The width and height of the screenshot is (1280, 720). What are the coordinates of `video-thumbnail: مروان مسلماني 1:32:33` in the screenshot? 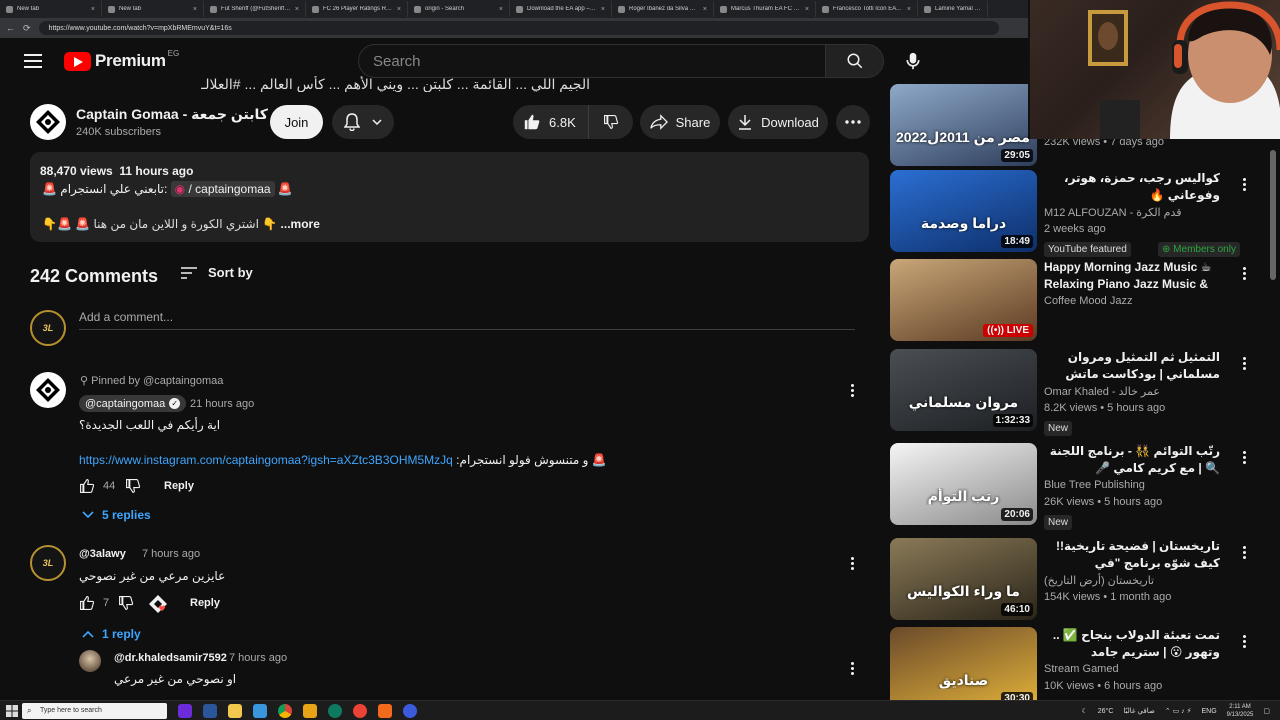 It's located at (963, 390).